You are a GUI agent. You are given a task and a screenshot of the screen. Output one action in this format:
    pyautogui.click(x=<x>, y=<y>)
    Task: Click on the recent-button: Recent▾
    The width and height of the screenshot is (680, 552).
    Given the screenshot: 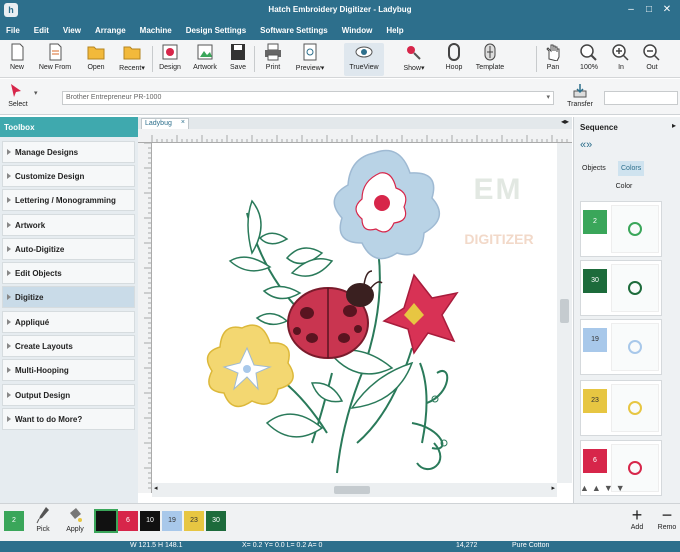 What is the action you would take?
    pyautogui.click(x=132, y=59)
    